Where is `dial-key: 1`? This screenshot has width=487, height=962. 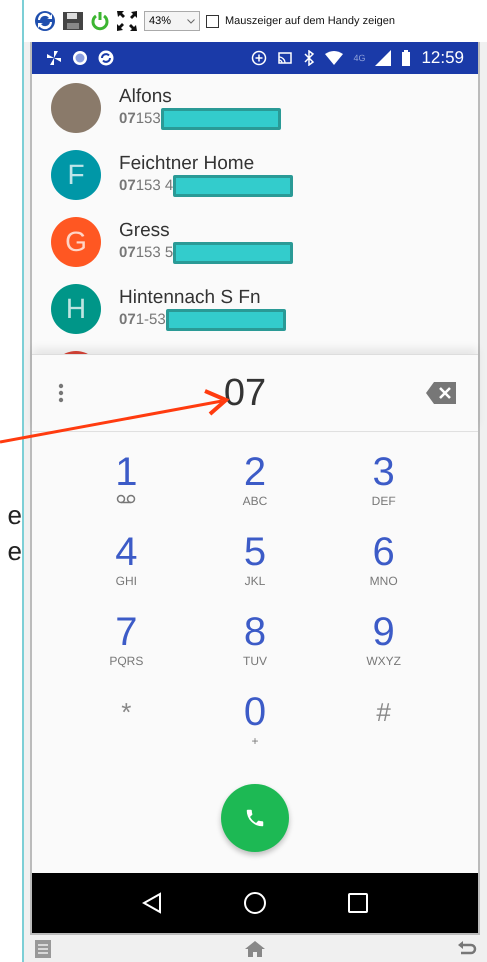 dial-key: 1 is located at coordinates (126, 482).